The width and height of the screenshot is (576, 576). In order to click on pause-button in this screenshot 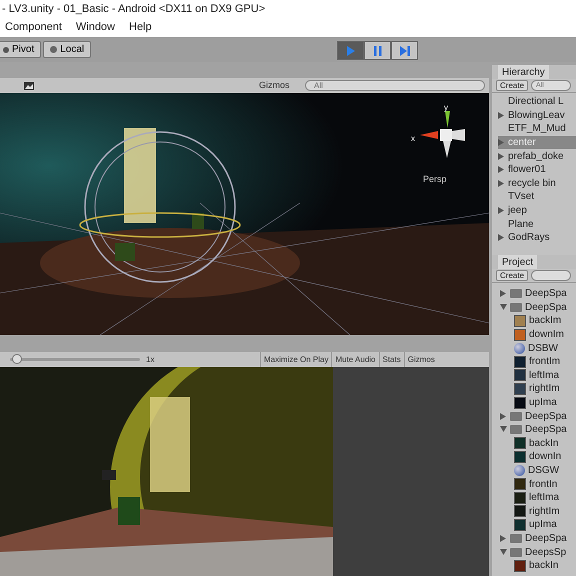, I will do `click(377, 50)`.